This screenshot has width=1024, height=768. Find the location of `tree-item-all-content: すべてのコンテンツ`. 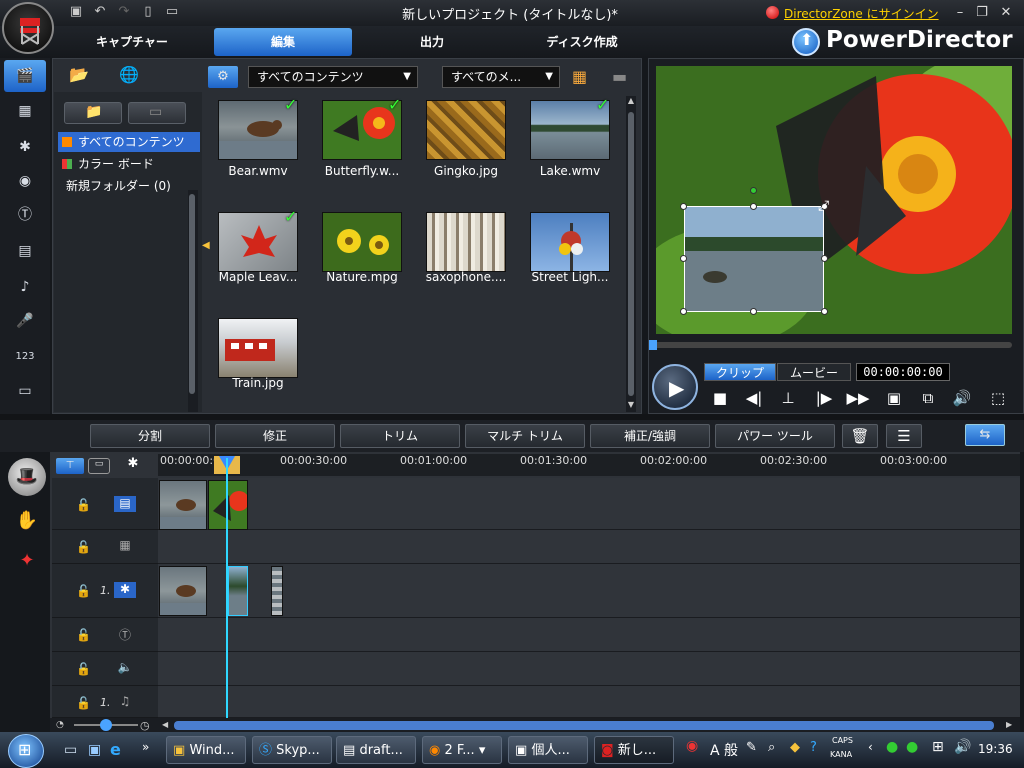

tree-item-all-content: すべてのコンテンツ is located at coordinates (129, 142).